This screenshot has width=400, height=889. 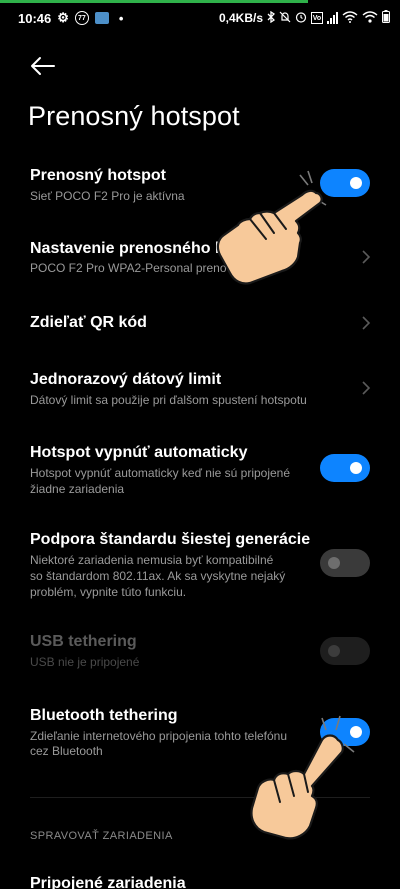 I want to click on mute-bell-icon, so click(x=285, y=18).